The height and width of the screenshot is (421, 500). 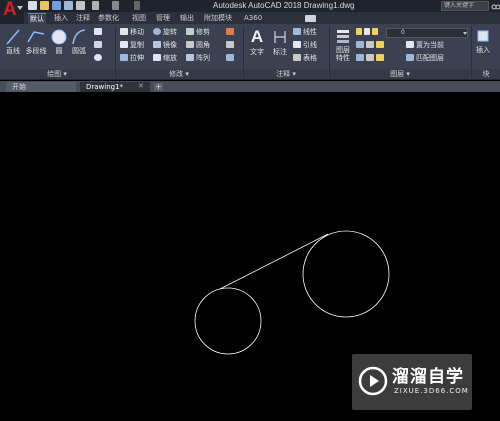 I want to click on autocad-logo-icon: A, so click(x=10, y=10).